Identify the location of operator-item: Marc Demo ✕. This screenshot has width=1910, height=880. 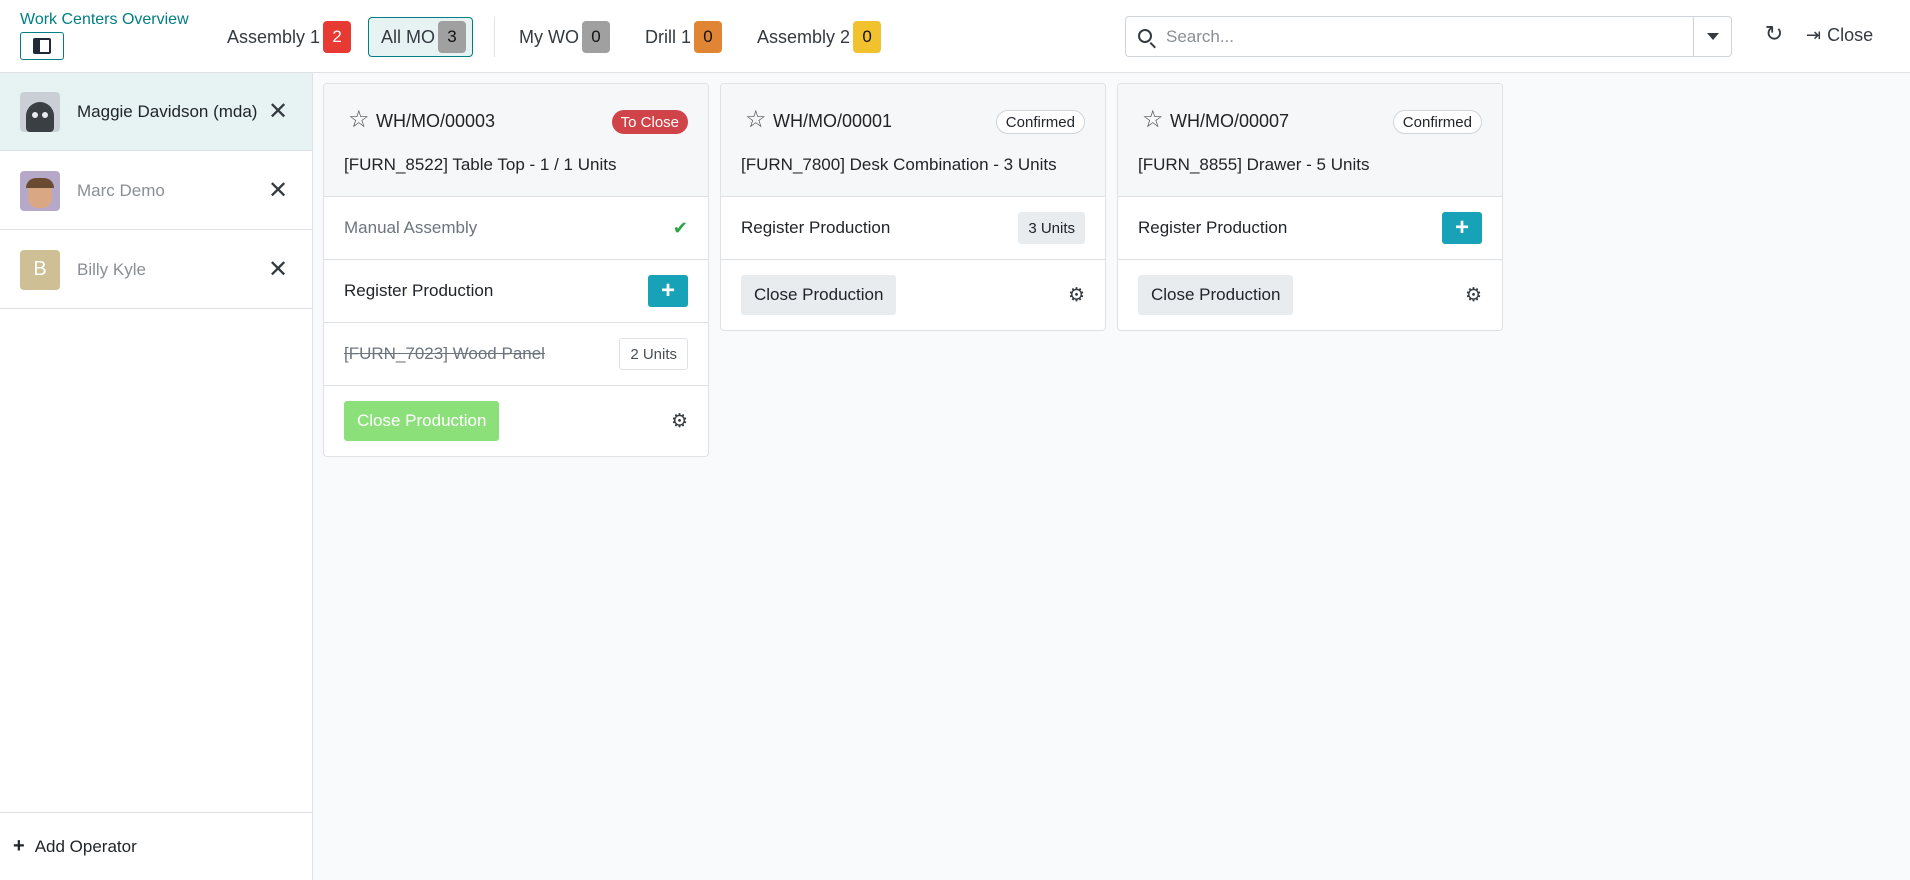
(156, 191).